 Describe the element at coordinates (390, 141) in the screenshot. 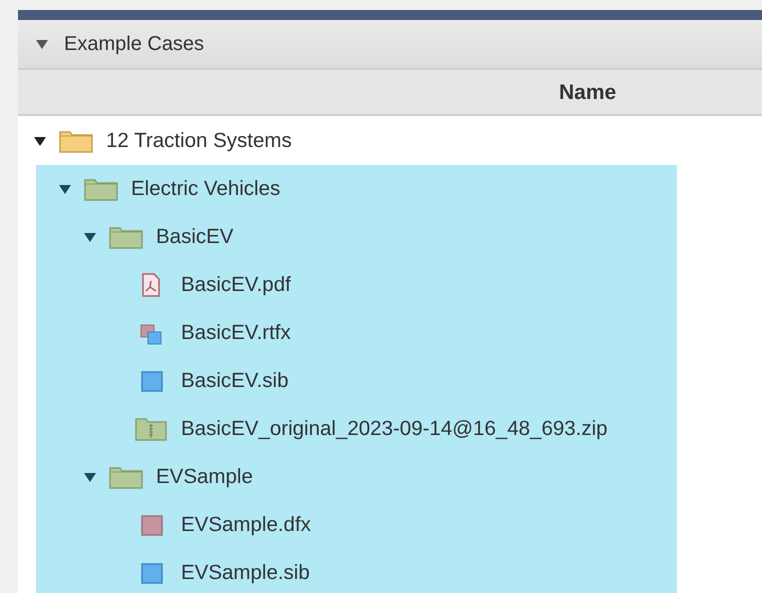

I see `tree-item: 12 Traction Systems` at that location.